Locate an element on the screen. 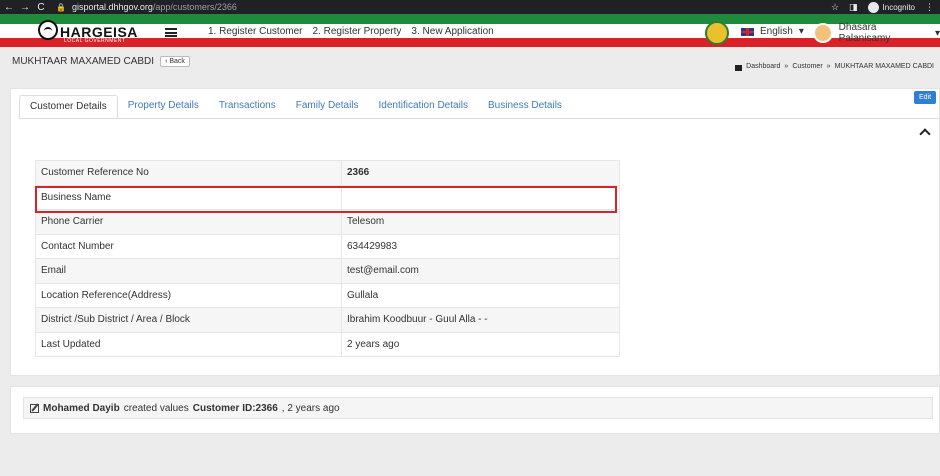  detail-value: 634429983 is located at coordinates (480, 246).